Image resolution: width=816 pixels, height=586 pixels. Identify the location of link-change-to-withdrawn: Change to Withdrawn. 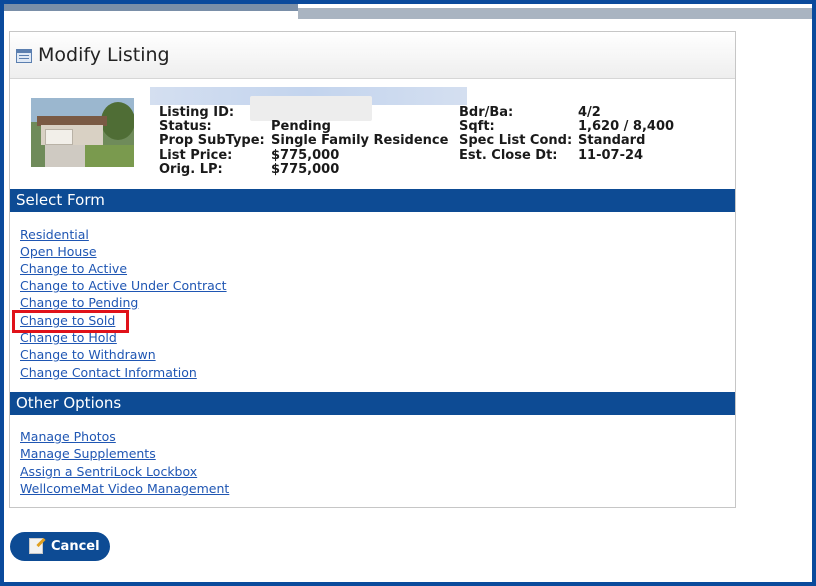
(88, 354).